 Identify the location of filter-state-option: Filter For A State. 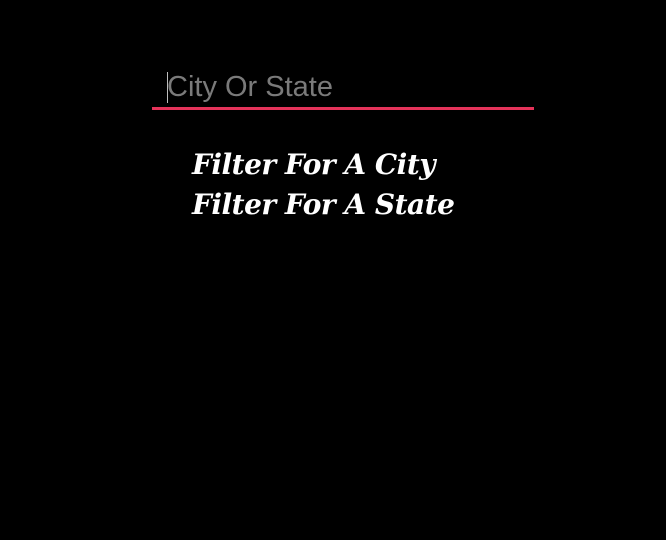
(323, 205).